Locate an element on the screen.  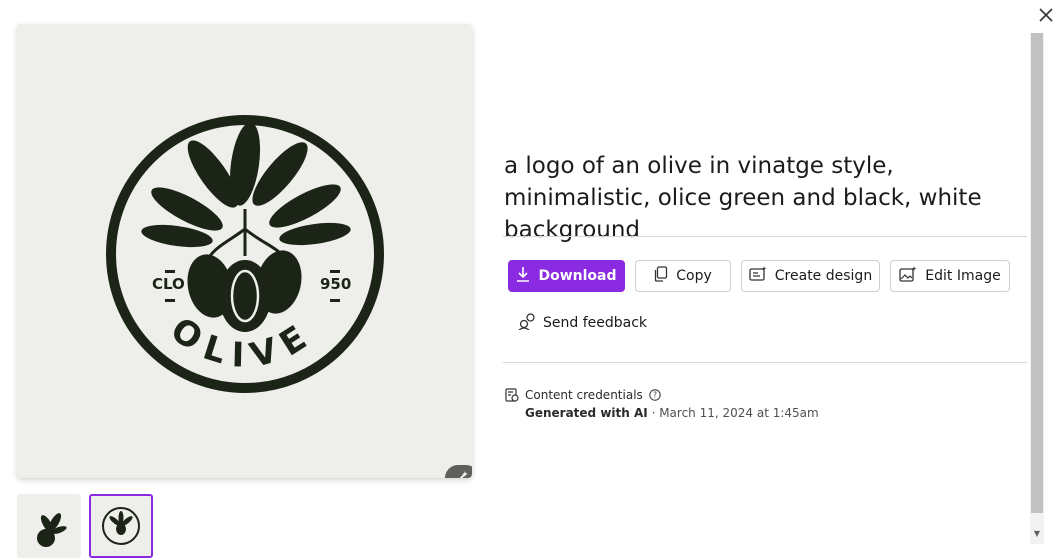
magic-wand-icon is located at coordinates (462, 473).